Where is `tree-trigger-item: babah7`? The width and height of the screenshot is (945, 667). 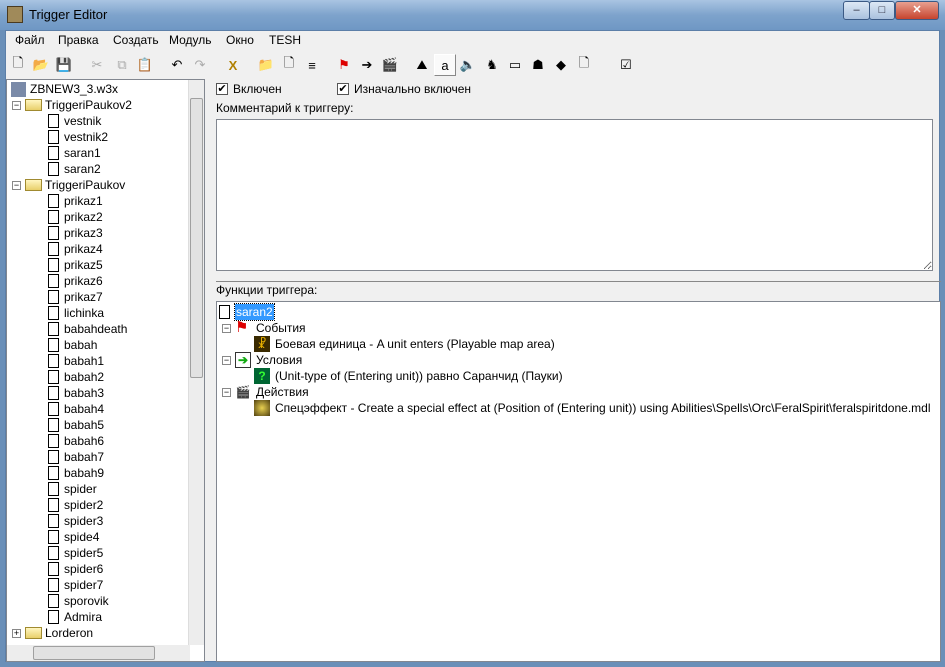 tree-trigger-item: babah7 is located at coordinates (76, 457).